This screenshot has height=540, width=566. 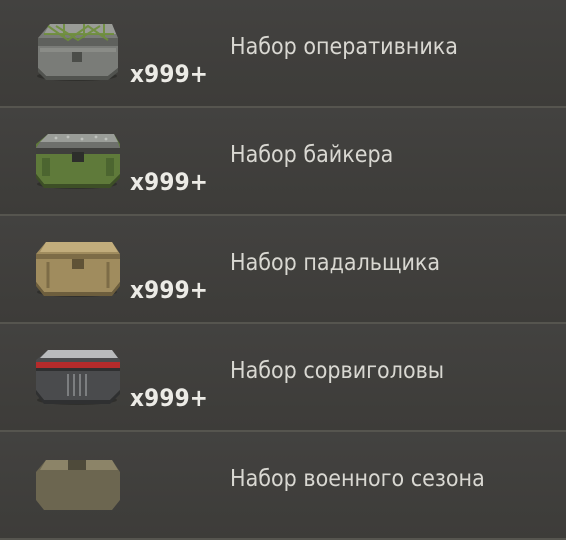 I want to click on military-crate-icon, so click(x=77, y=481).